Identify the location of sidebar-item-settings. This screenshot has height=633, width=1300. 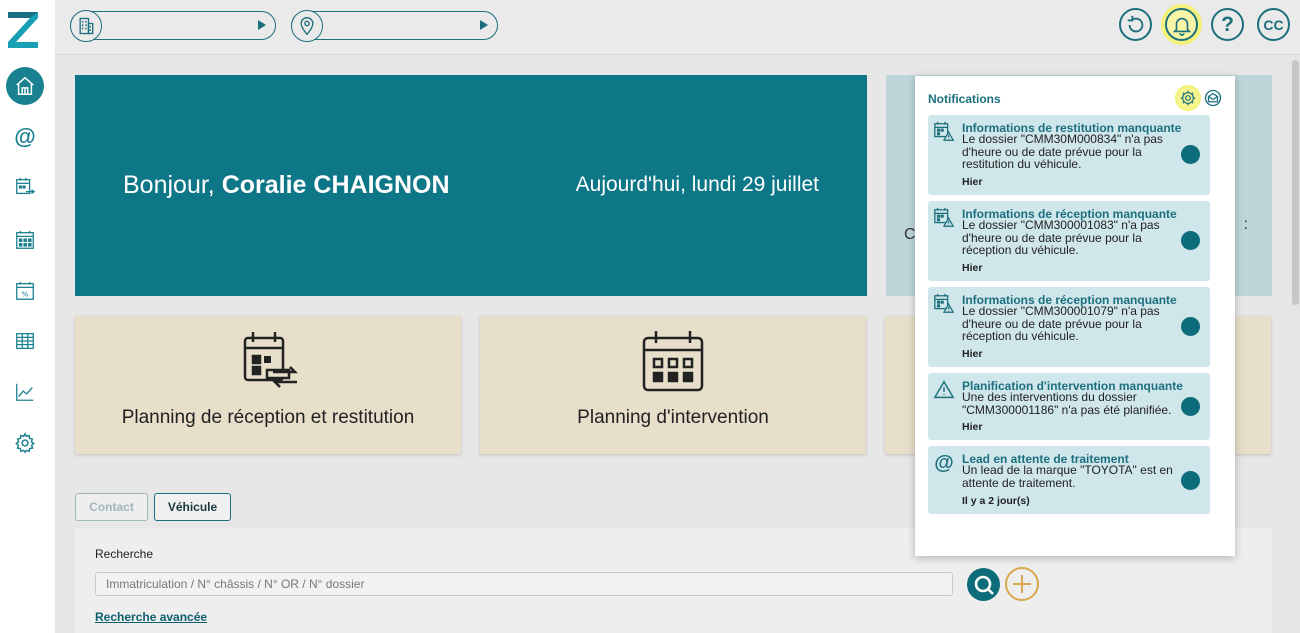
(25, 443).